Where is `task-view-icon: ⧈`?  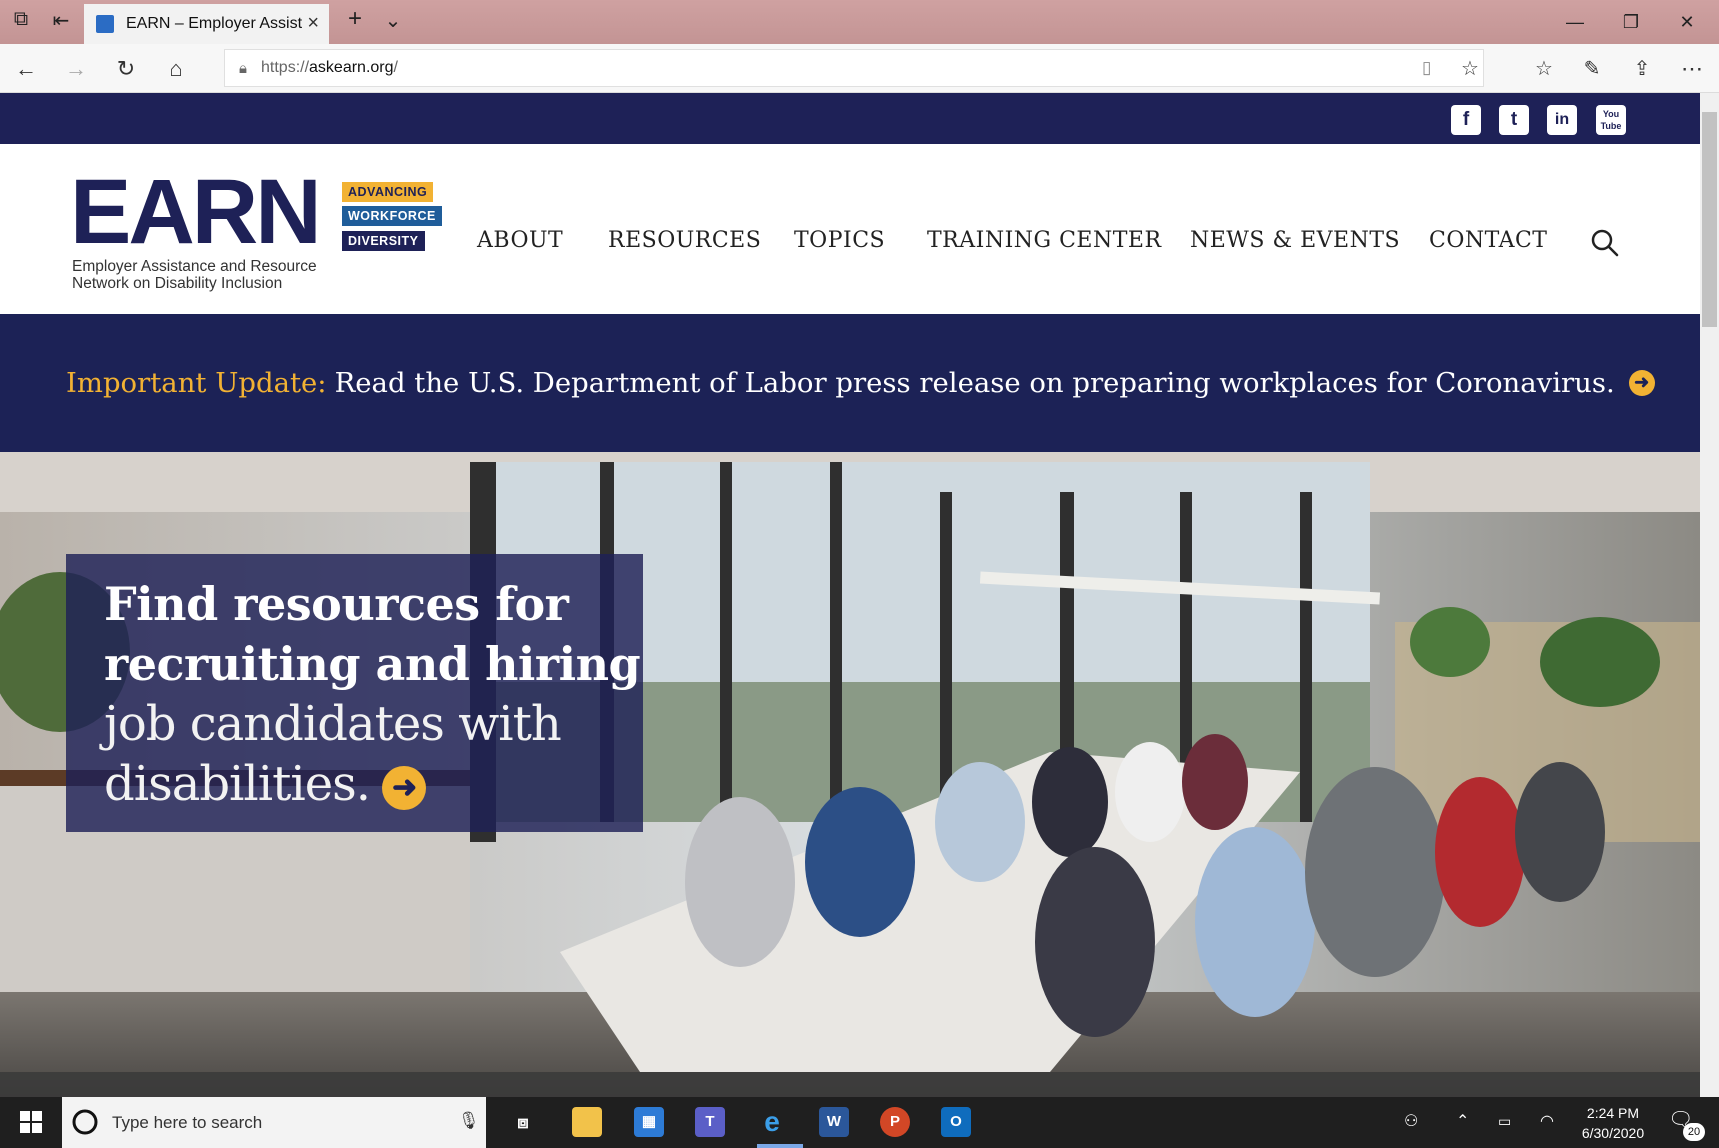
task-view-icon: ⧈ is located at coordinates (523, 1122).